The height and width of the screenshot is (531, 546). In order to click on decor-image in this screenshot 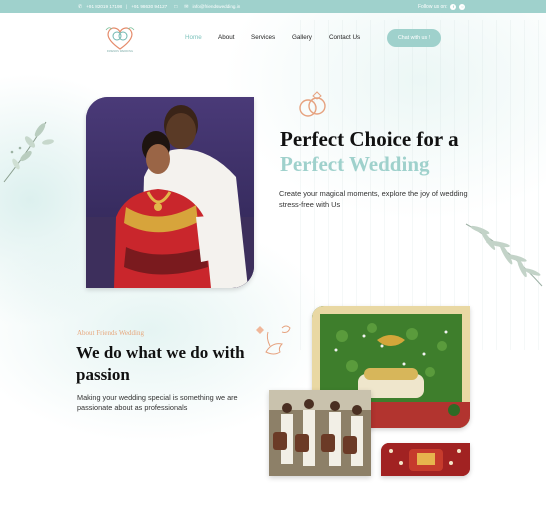, I will do `click(425, 459)`.